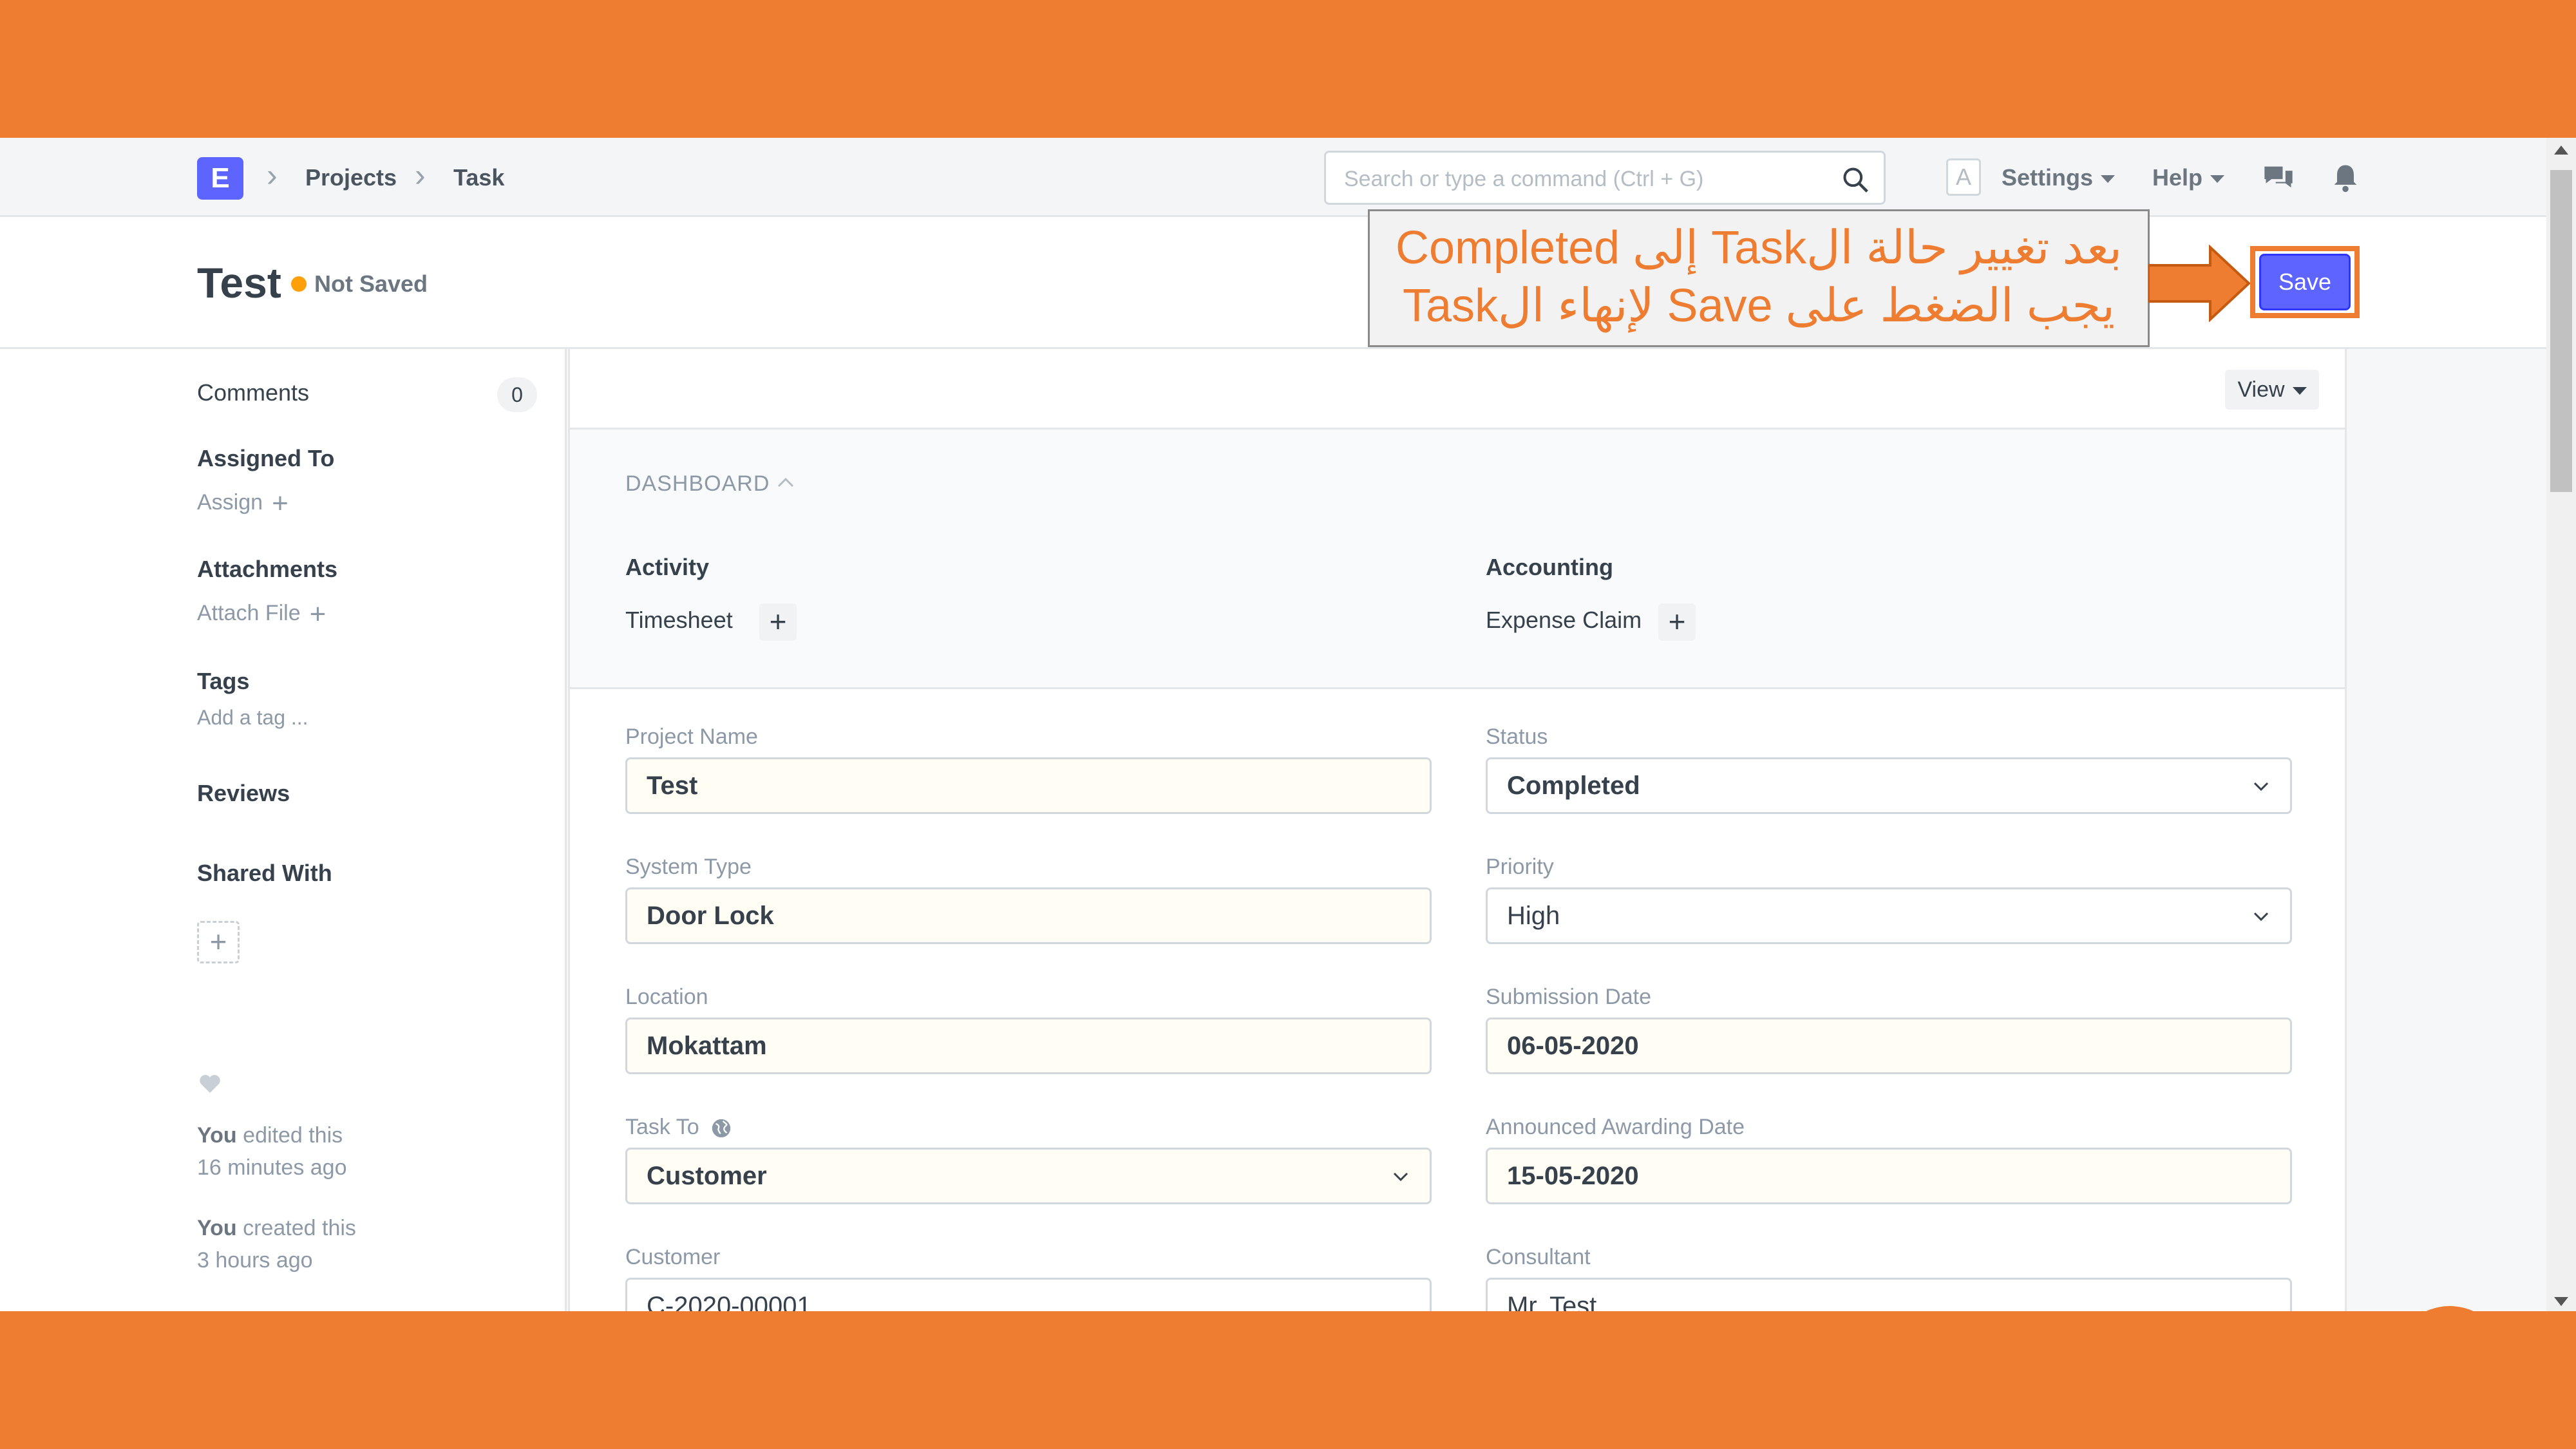 This screenshot has height=1449, width=2576. Describe the element at coordinates (2200, 283) in the screenshot. I see `arrow-right-icon` at that location.